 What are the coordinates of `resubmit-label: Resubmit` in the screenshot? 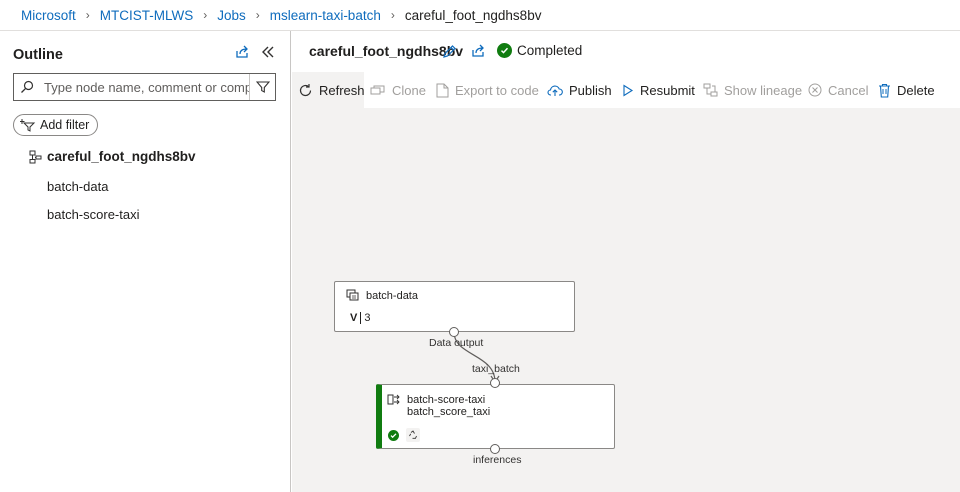 It's located at (667, 90).